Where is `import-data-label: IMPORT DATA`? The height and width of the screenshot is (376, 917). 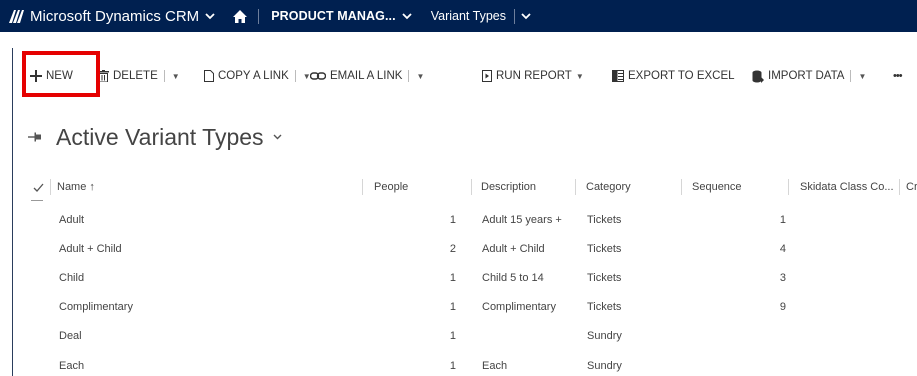 import-data-label: IMPORT DATA is located at coordinates (806, 76).